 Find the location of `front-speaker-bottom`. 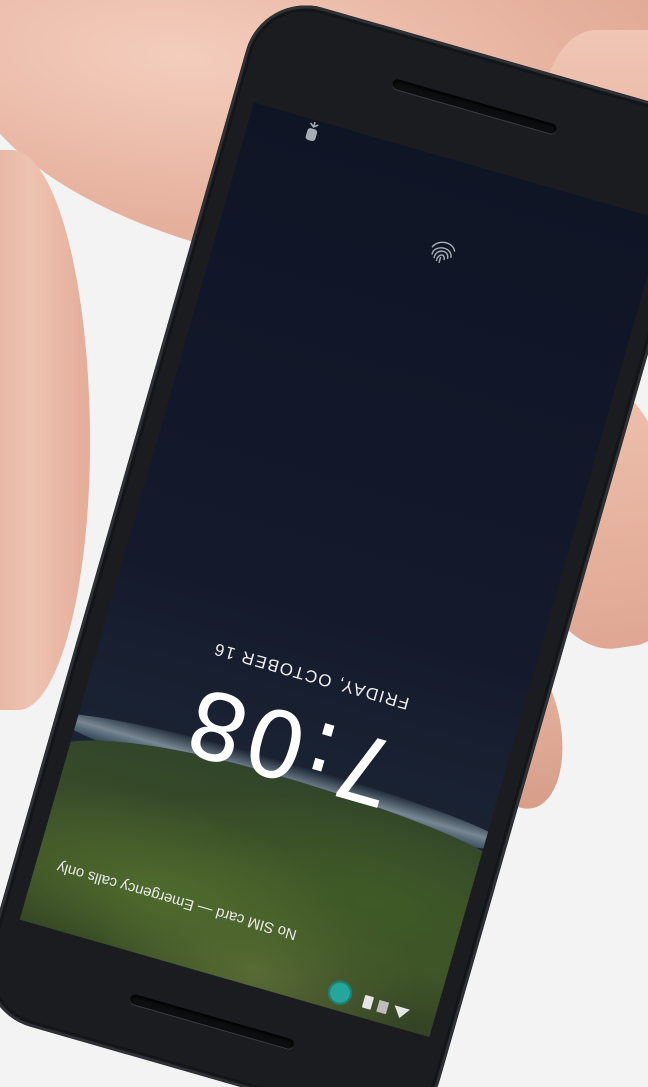

front-speaker-bottom is located at coordinates (212, 1021).